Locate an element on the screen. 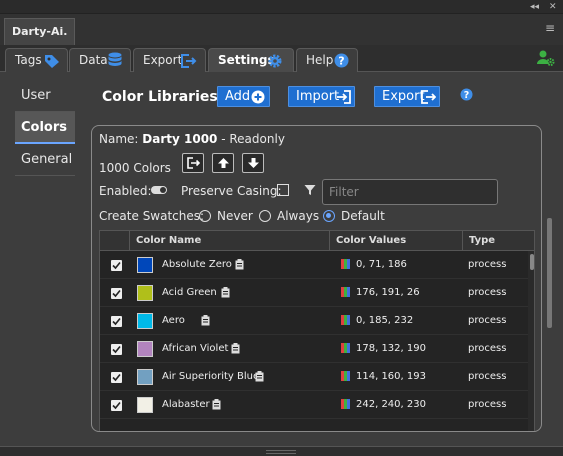 The image size is (563, 456). enabled-toggle is located at coordinates (159, 190).